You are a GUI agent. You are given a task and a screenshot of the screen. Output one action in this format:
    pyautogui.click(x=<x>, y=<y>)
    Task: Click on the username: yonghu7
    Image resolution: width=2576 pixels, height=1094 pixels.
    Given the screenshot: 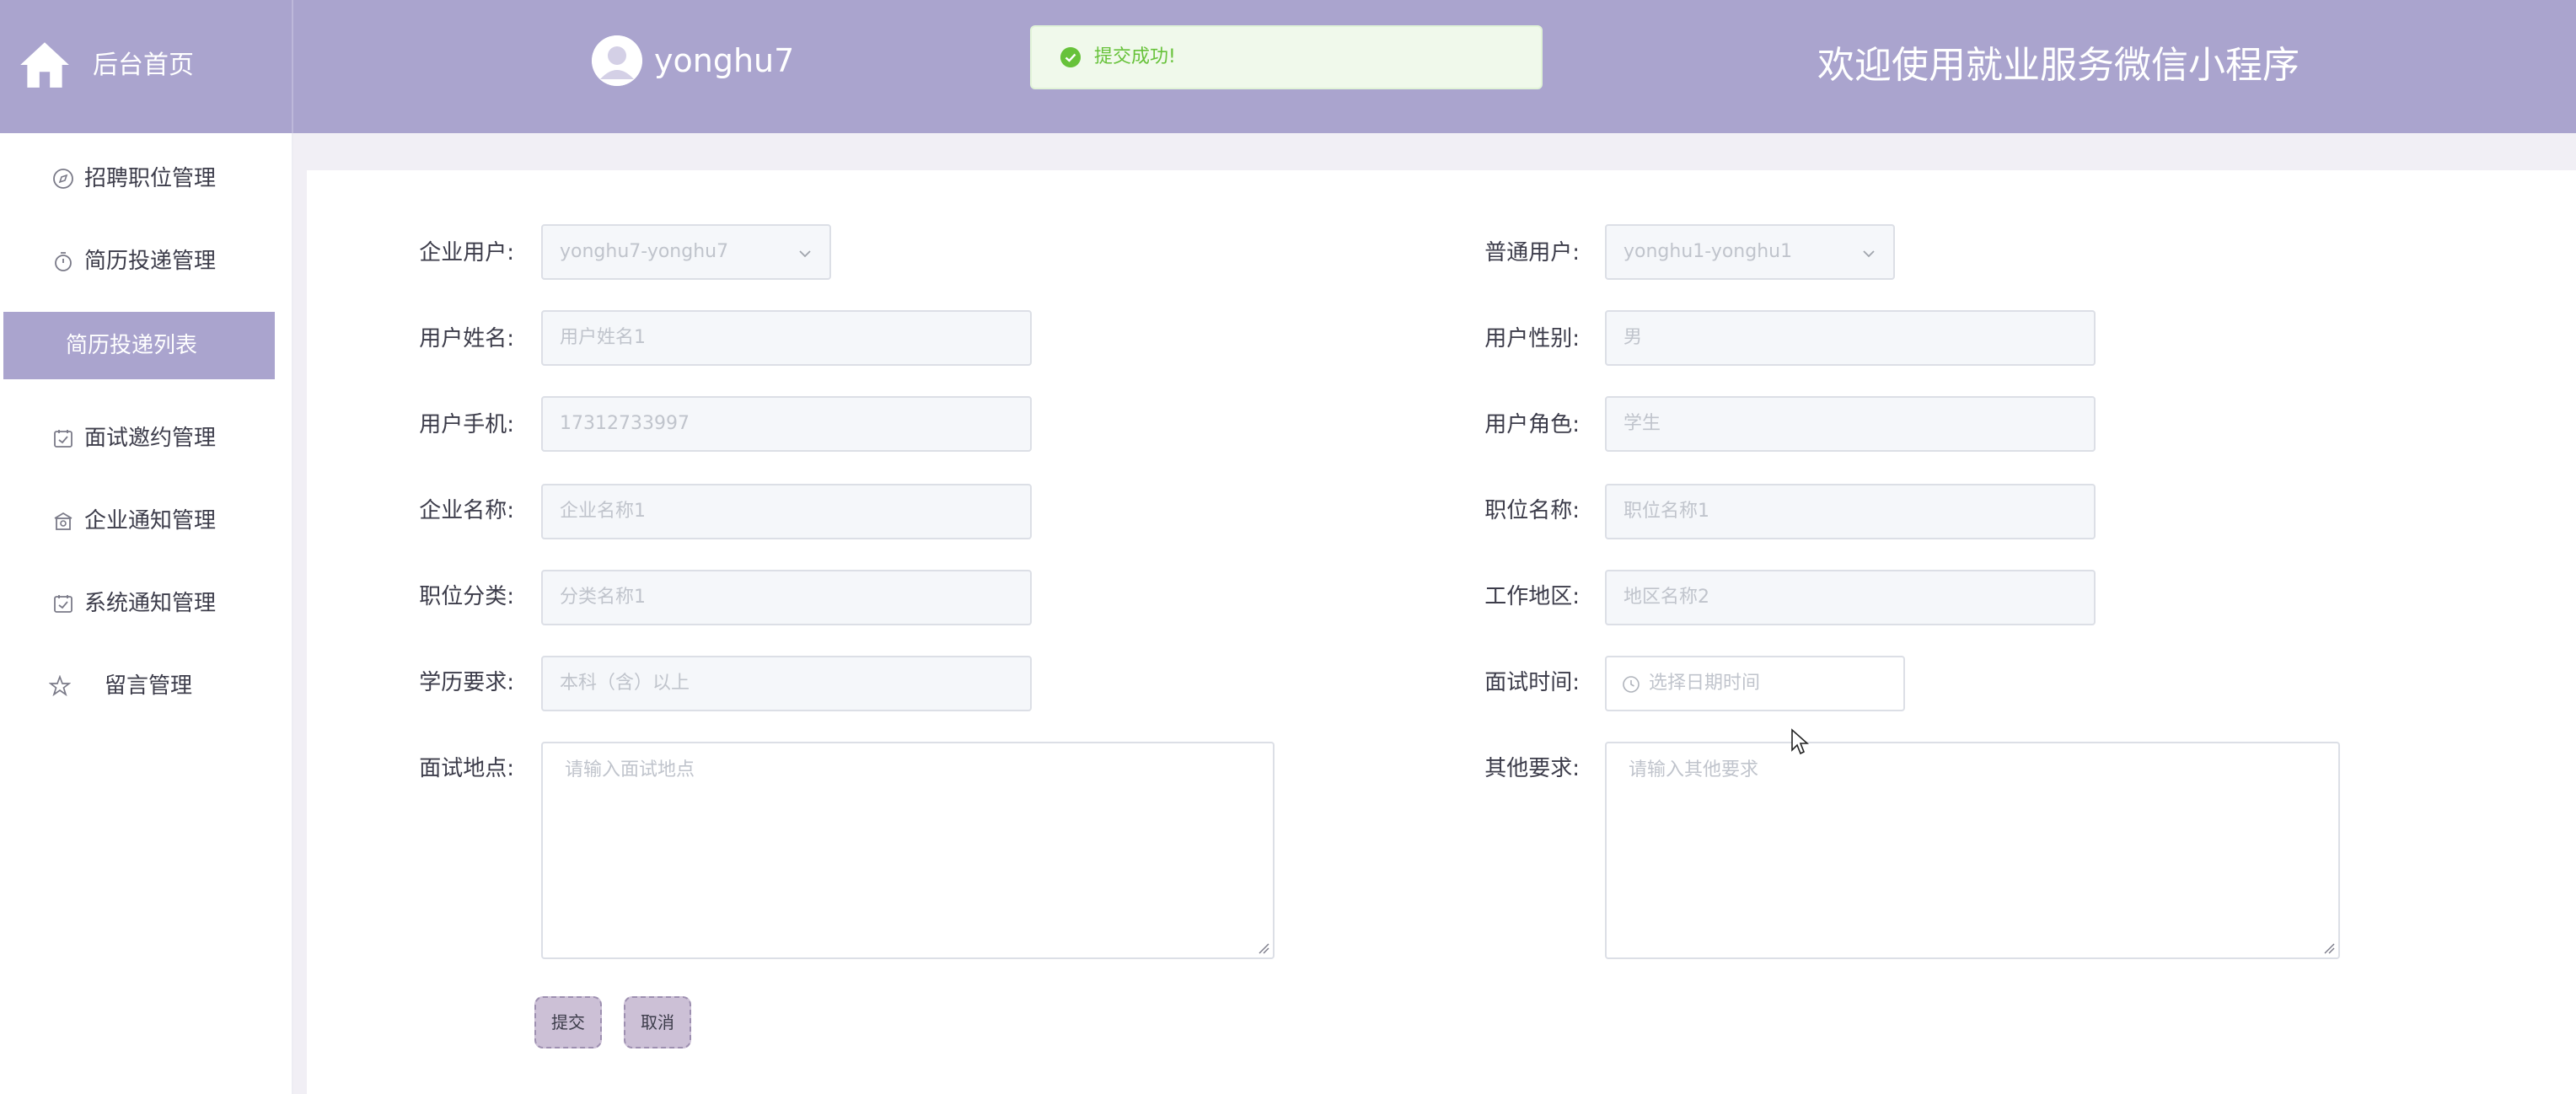 What is the action you would take?
    pyautogui.click(x=724, y=60)
    